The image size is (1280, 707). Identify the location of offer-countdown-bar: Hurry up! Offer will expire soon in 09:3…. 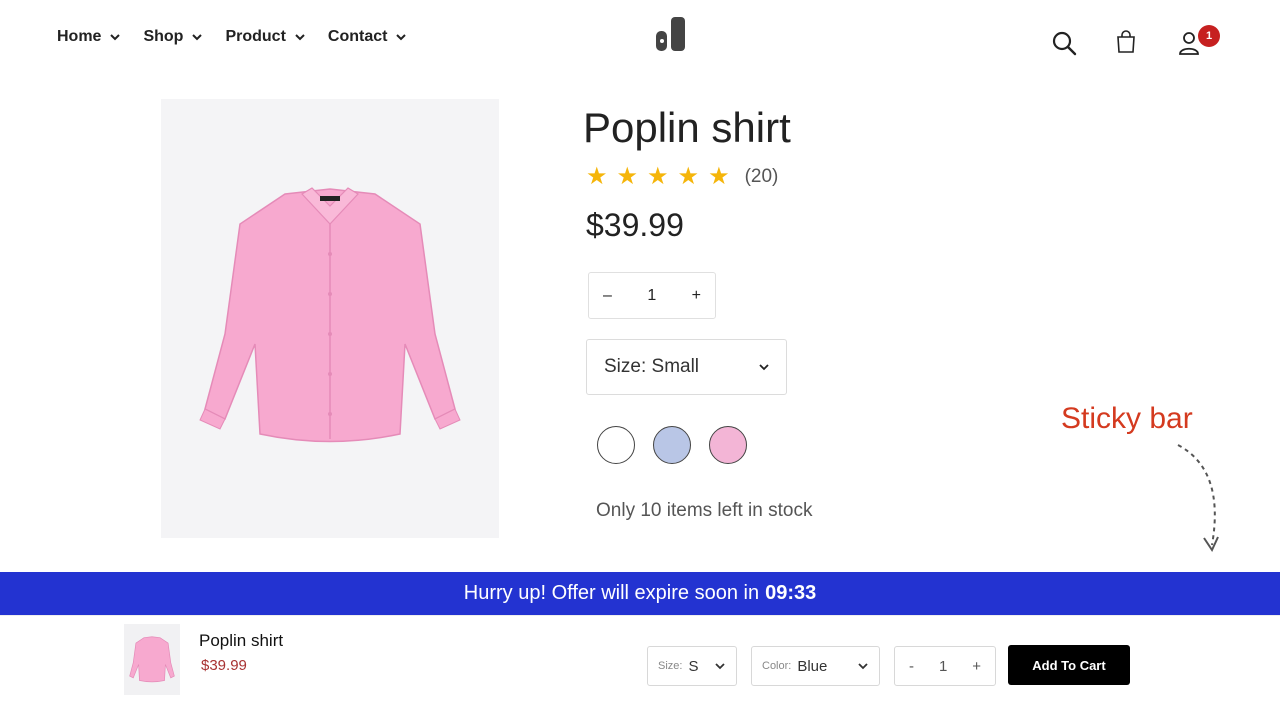
(640, 593).